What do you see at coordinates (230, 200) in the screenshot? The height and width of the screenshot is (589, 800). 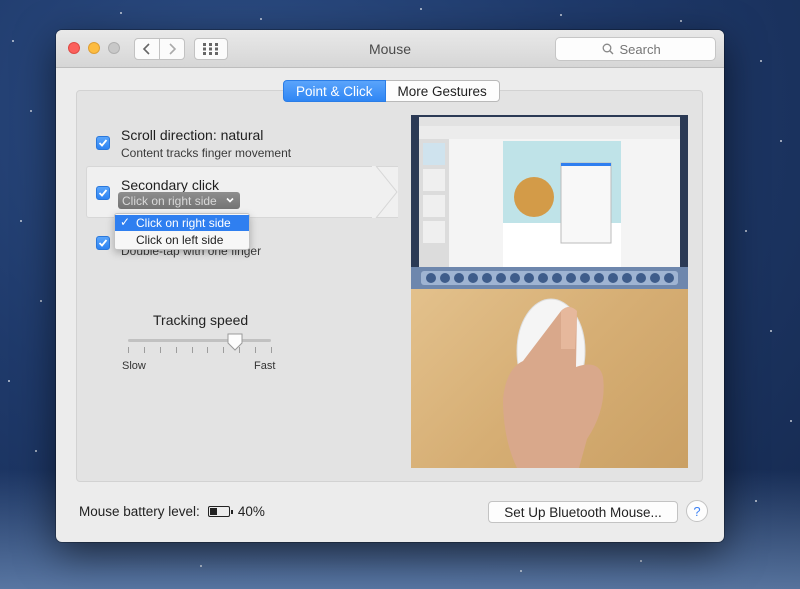 I see `chevron-down-icon` at bounding box center [230, 200].